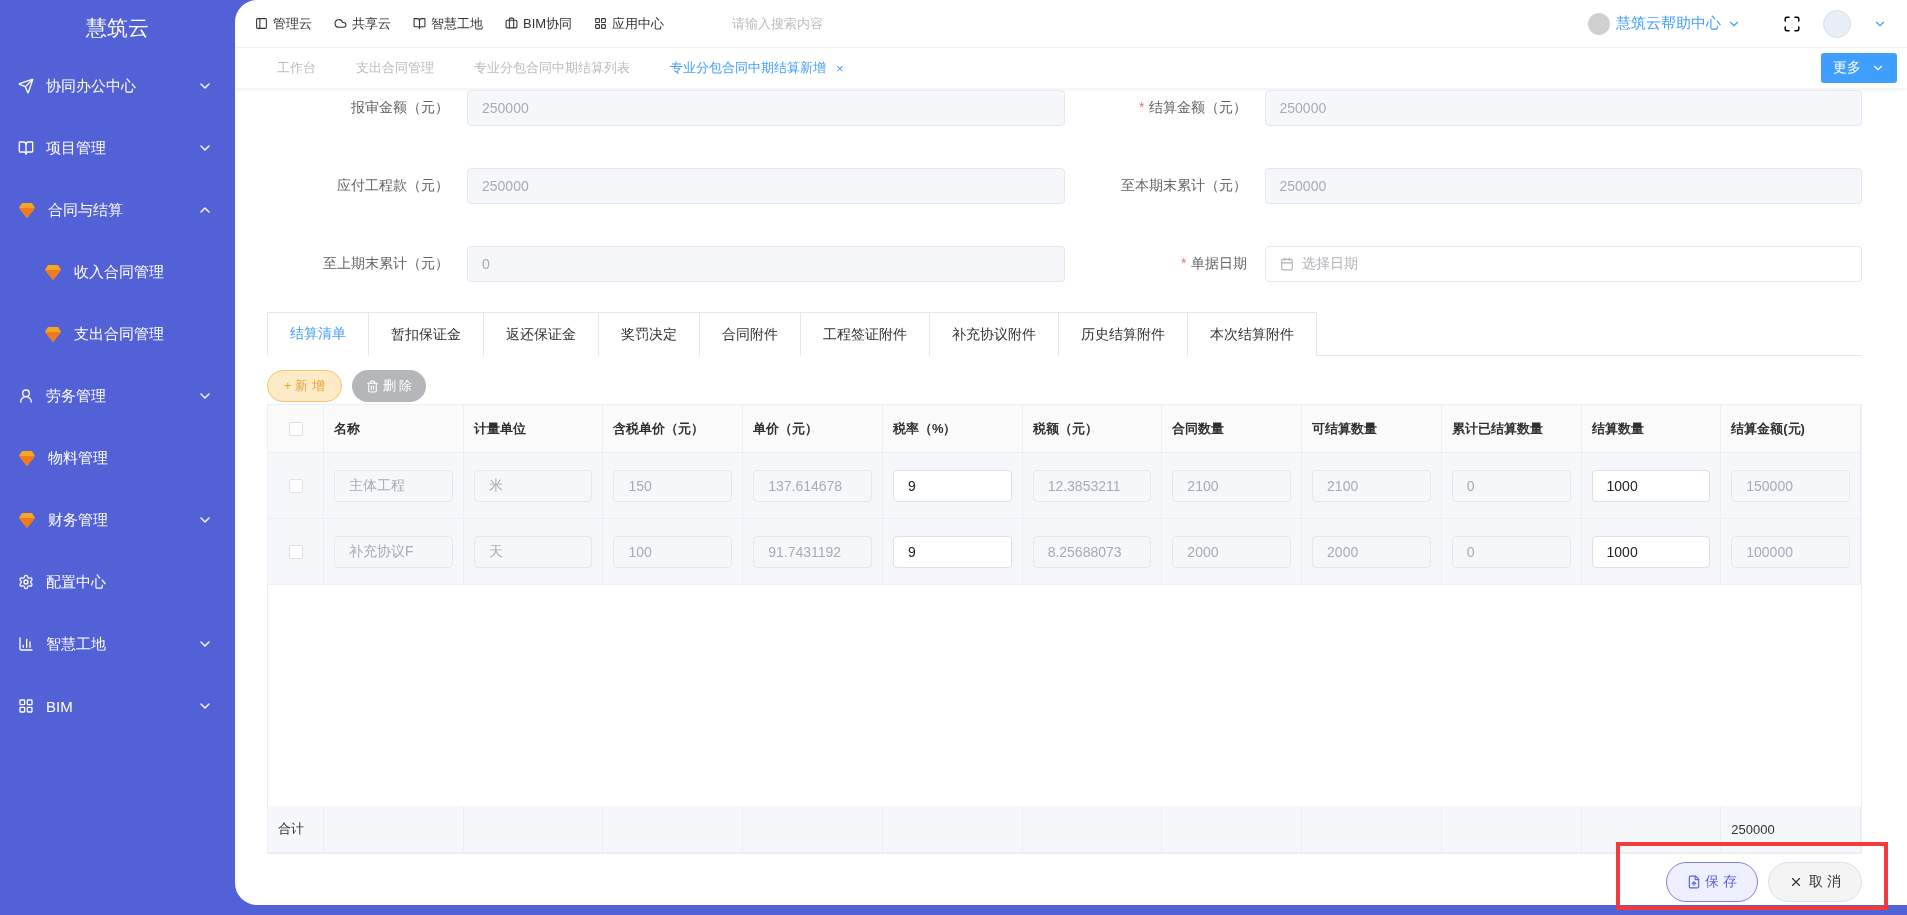  What do you see at coordinates (117, 644) in the screenshot?
I see `sidebar-item: 智慧工地` at bounding box center [117, 644].